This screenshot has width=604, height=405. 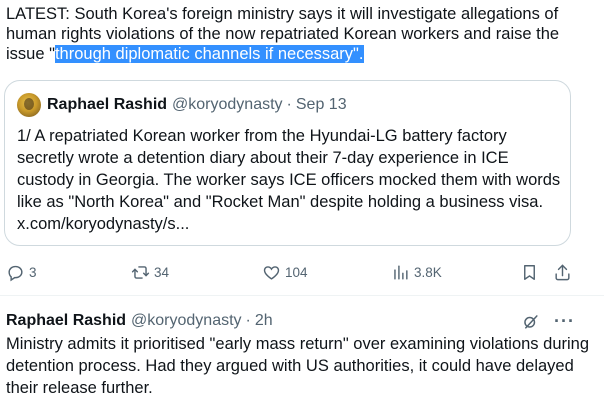 I want to click on tweet-action-bar: 3 34 104 3.8K, so click(x=302, y=272).